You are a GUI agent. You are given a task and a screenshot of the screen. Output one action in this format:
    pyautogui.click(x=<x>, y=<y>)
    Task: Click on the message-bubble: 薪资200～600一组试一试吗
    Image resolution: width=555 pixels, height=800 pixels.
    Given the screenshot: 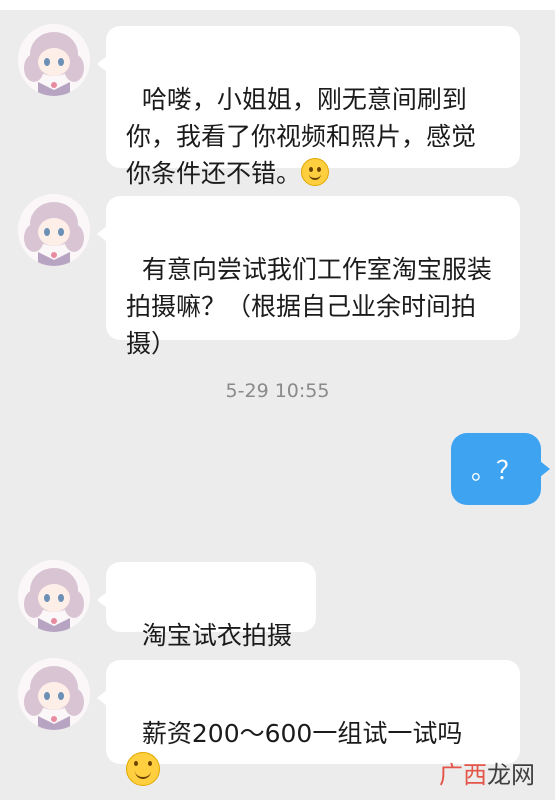 What is the action you would take?
    pyautogui.click(x=308, y=723)
    